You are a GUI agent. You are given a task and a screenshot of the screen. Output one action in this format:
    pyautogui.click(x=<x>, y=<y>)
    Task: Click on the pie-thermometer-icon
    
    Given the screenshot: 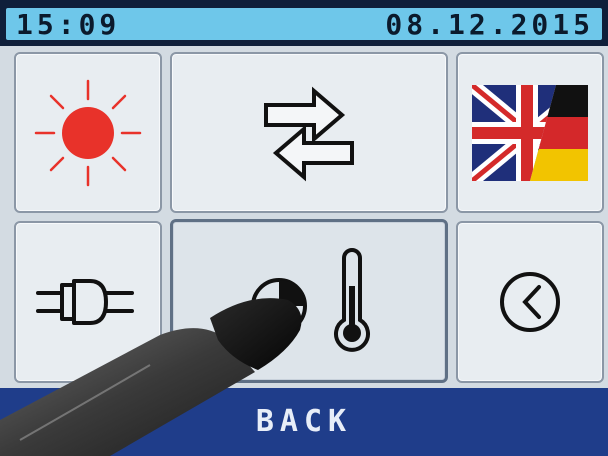 What is the action you would take?
    pyautogui.click(x=310, y=300)
    